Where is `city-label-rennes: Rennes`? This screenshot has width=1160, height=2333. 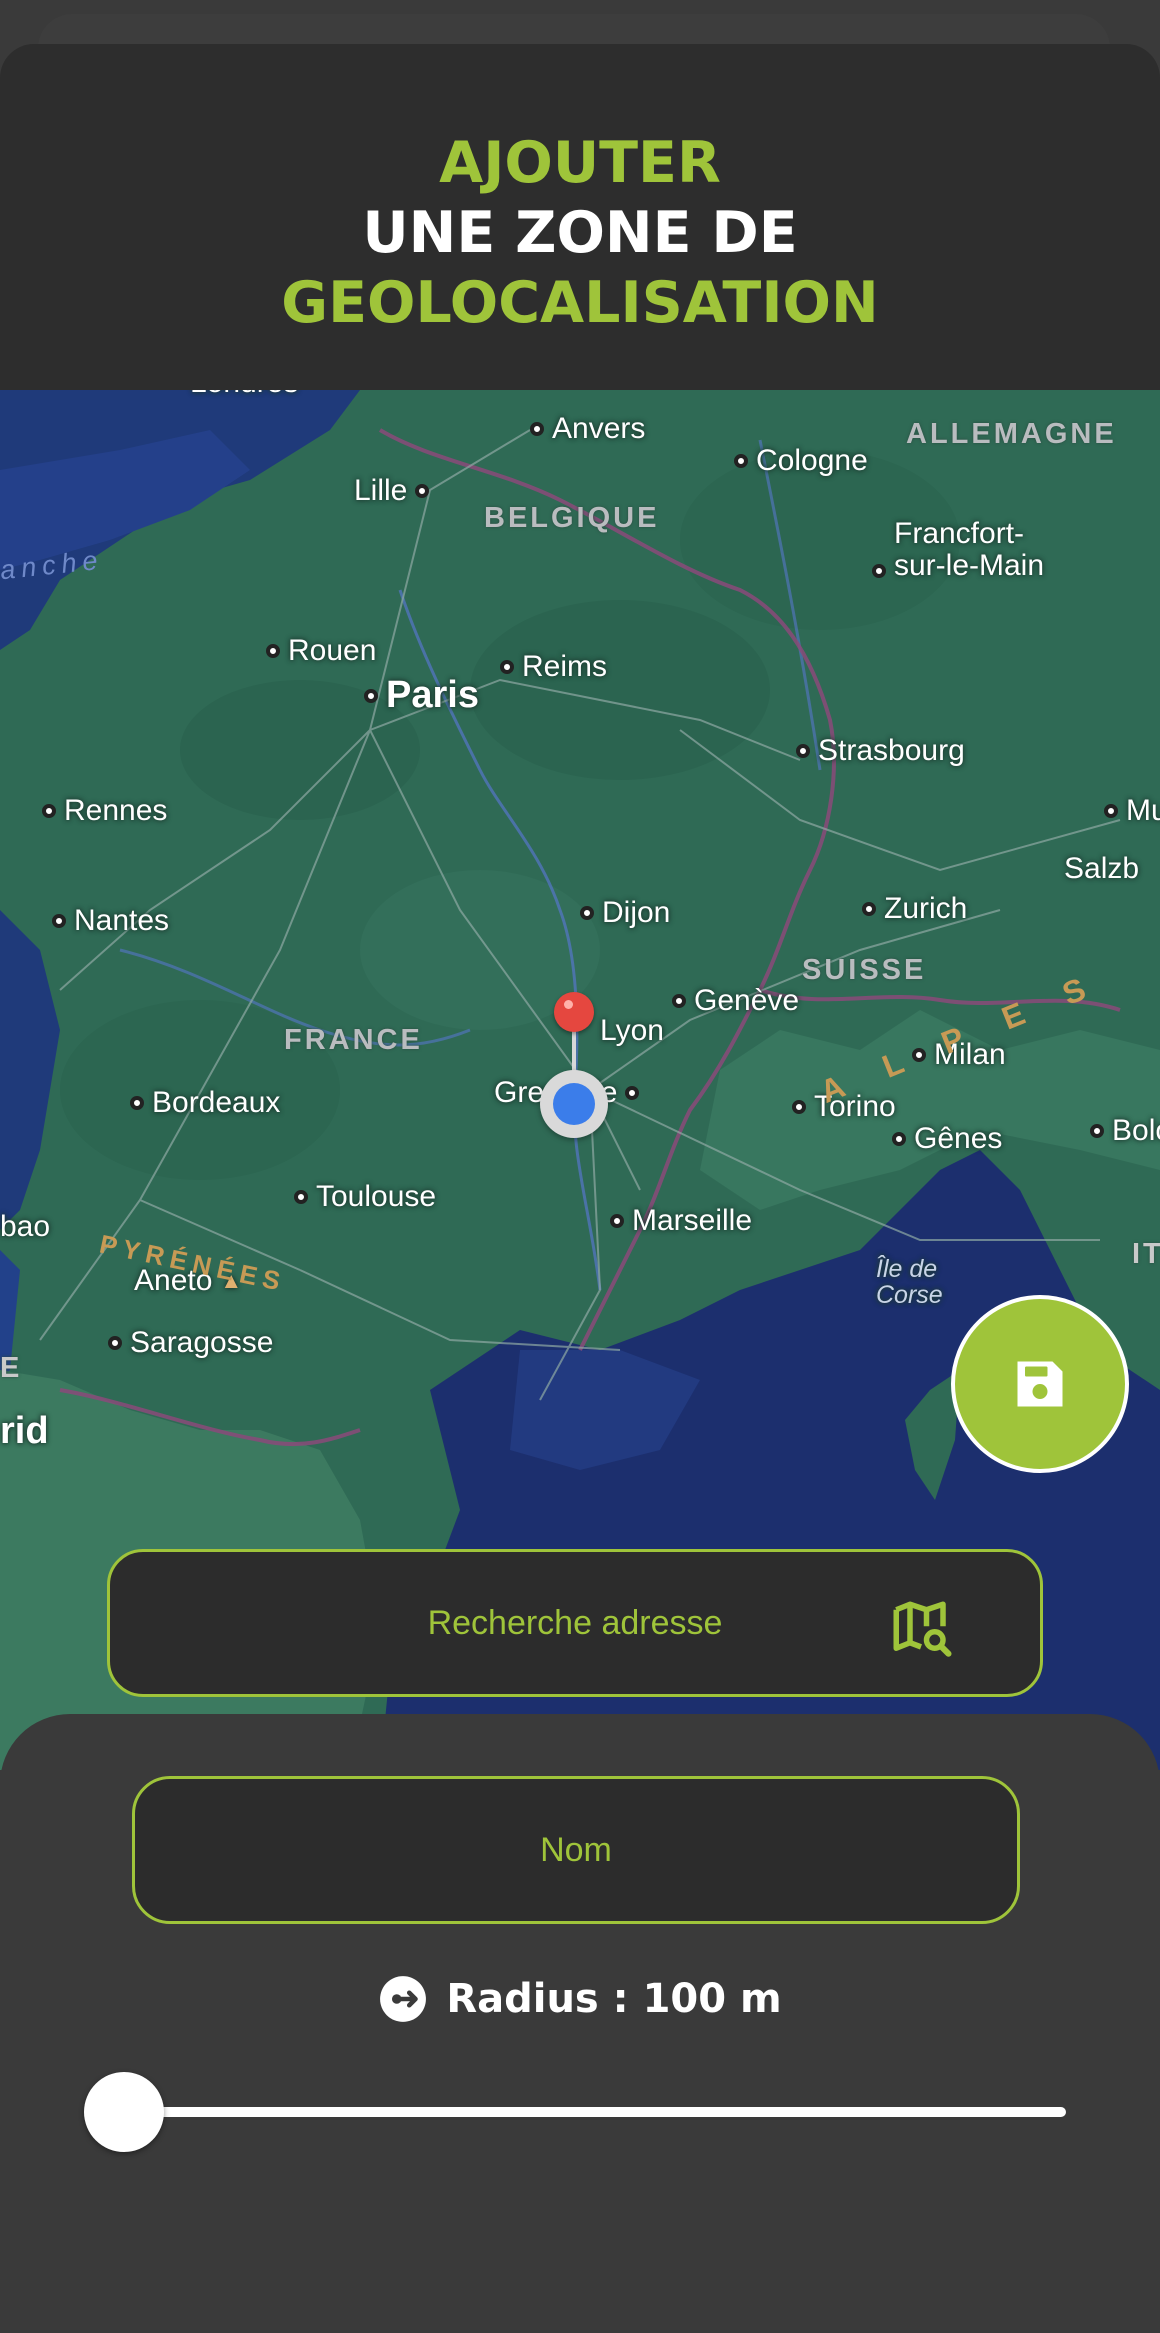 city-label-rennes: Rennes is located at coordinates (104, 811).